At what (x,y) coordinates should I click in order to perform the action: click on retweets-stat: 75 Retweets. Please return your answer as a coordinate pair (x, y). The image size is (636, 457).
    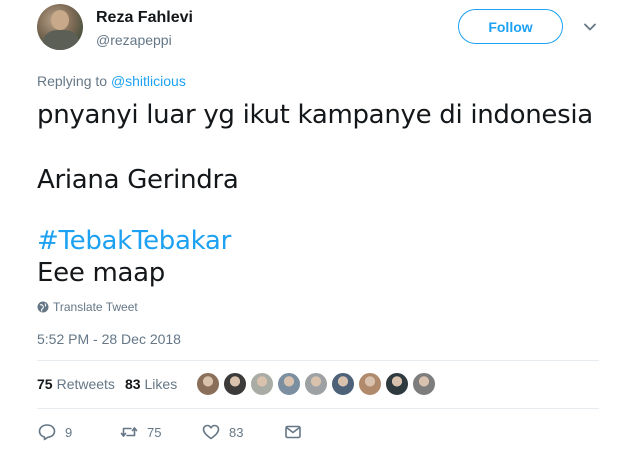
    Looking at the image, I should click on (76, 384).